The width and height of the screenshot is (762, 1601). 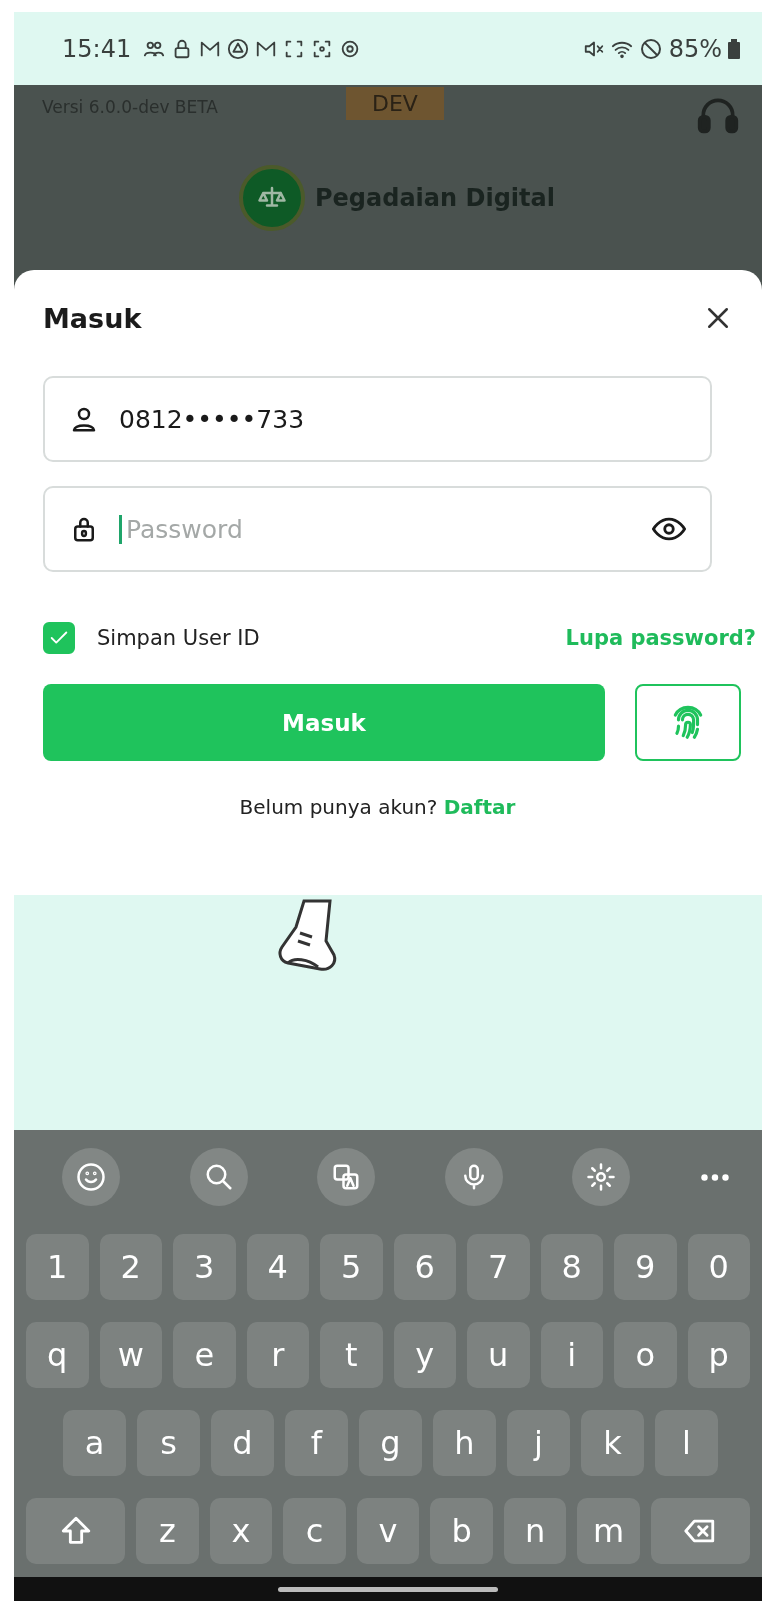 I want to click on keyboard-key: u, so click(x=498, y=1355).